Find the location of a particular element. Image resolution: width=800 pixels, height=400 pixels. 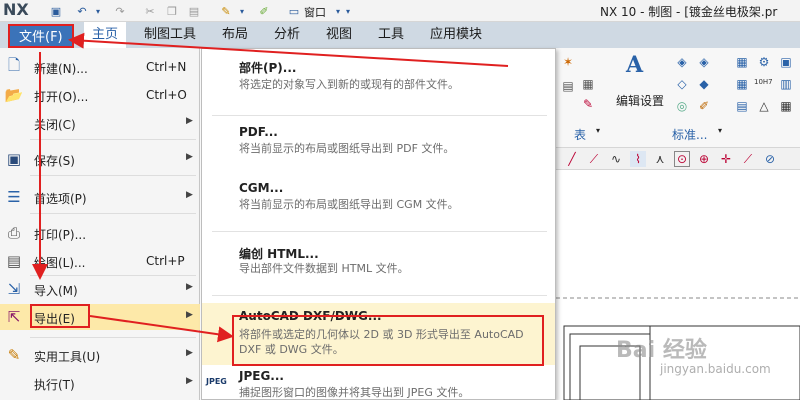

arrow-to-dxf is located at coordinates (161, 329).